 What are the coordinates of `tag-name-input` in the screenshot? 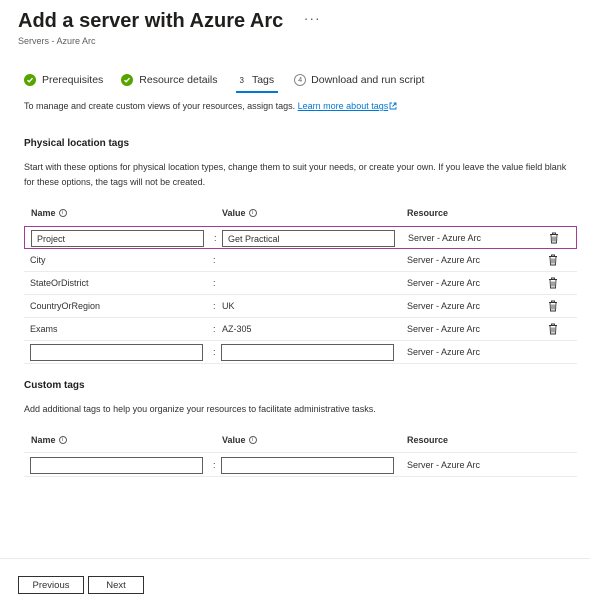 It's located at (117, 238).